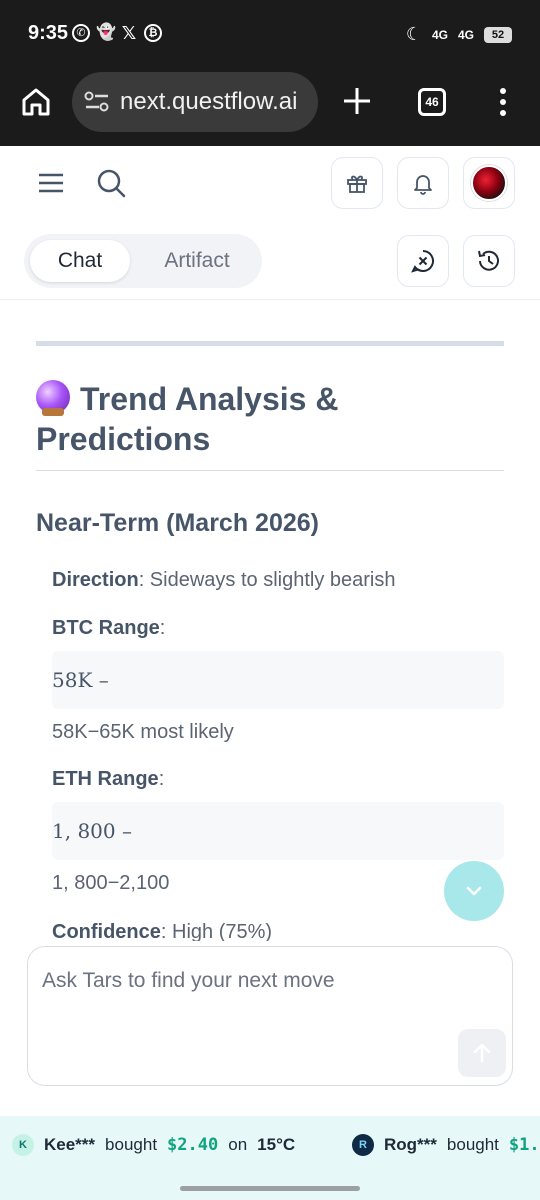  I want to click on profile-button, so click(489, 183).